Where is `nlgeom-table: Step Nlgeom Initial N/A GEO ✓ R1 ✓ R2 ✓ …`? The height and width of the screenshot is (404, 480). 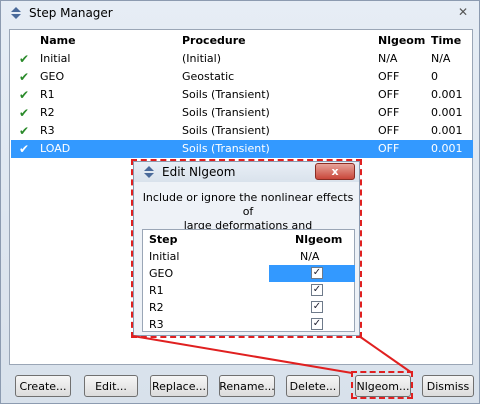
nlgeom-table: Step Nlgeom Initial N/A GEO ✓ R1 ✓ R2 ✓ … is located at coordinates (248, 280).